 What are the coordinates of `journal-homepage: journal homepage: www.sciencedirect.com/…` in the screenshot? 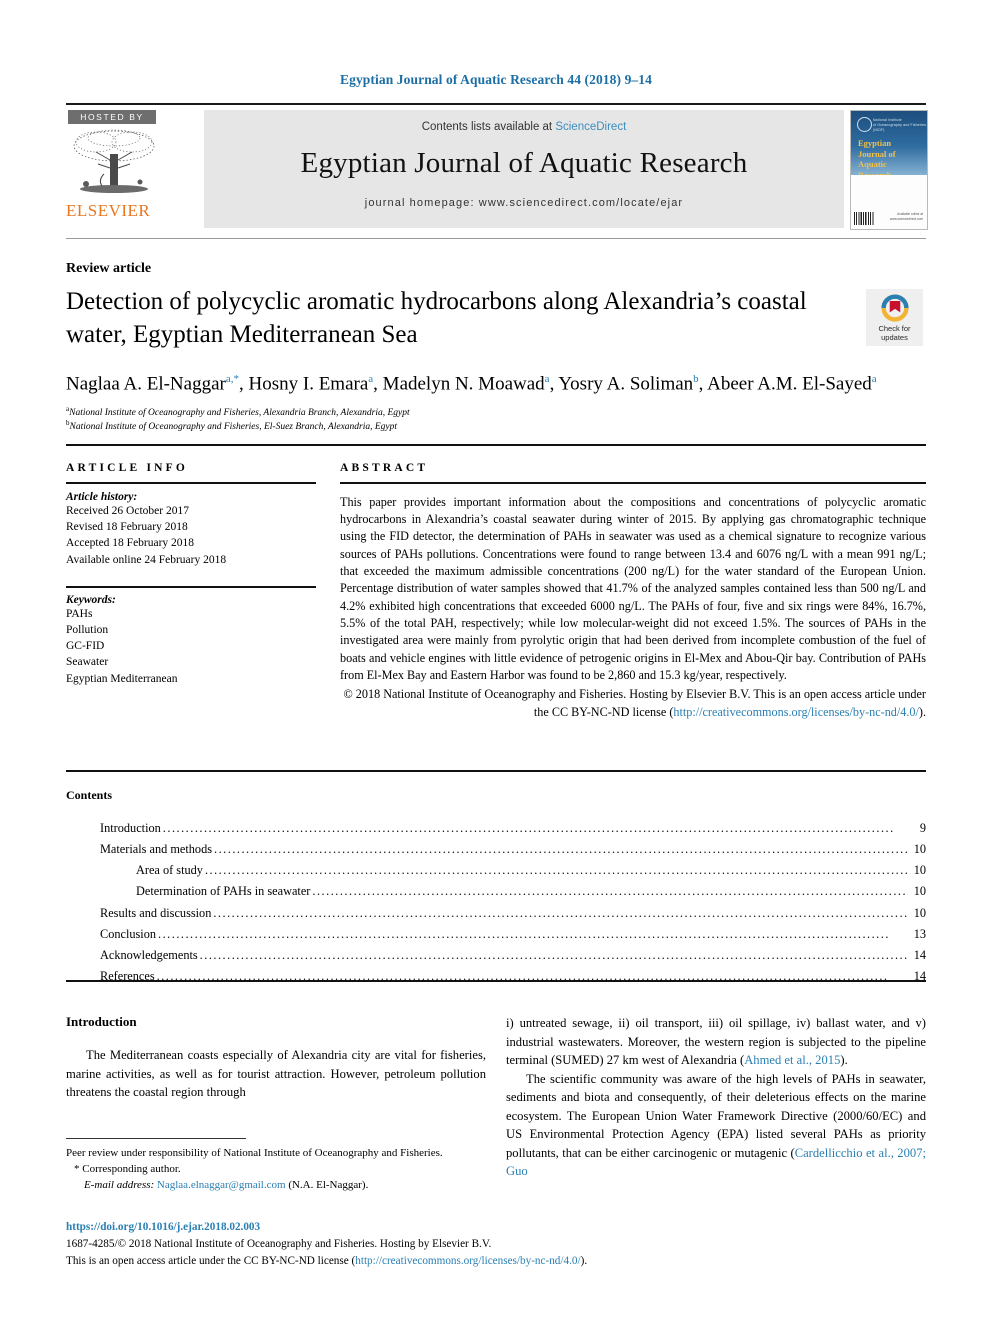 It's located at (524, 203).